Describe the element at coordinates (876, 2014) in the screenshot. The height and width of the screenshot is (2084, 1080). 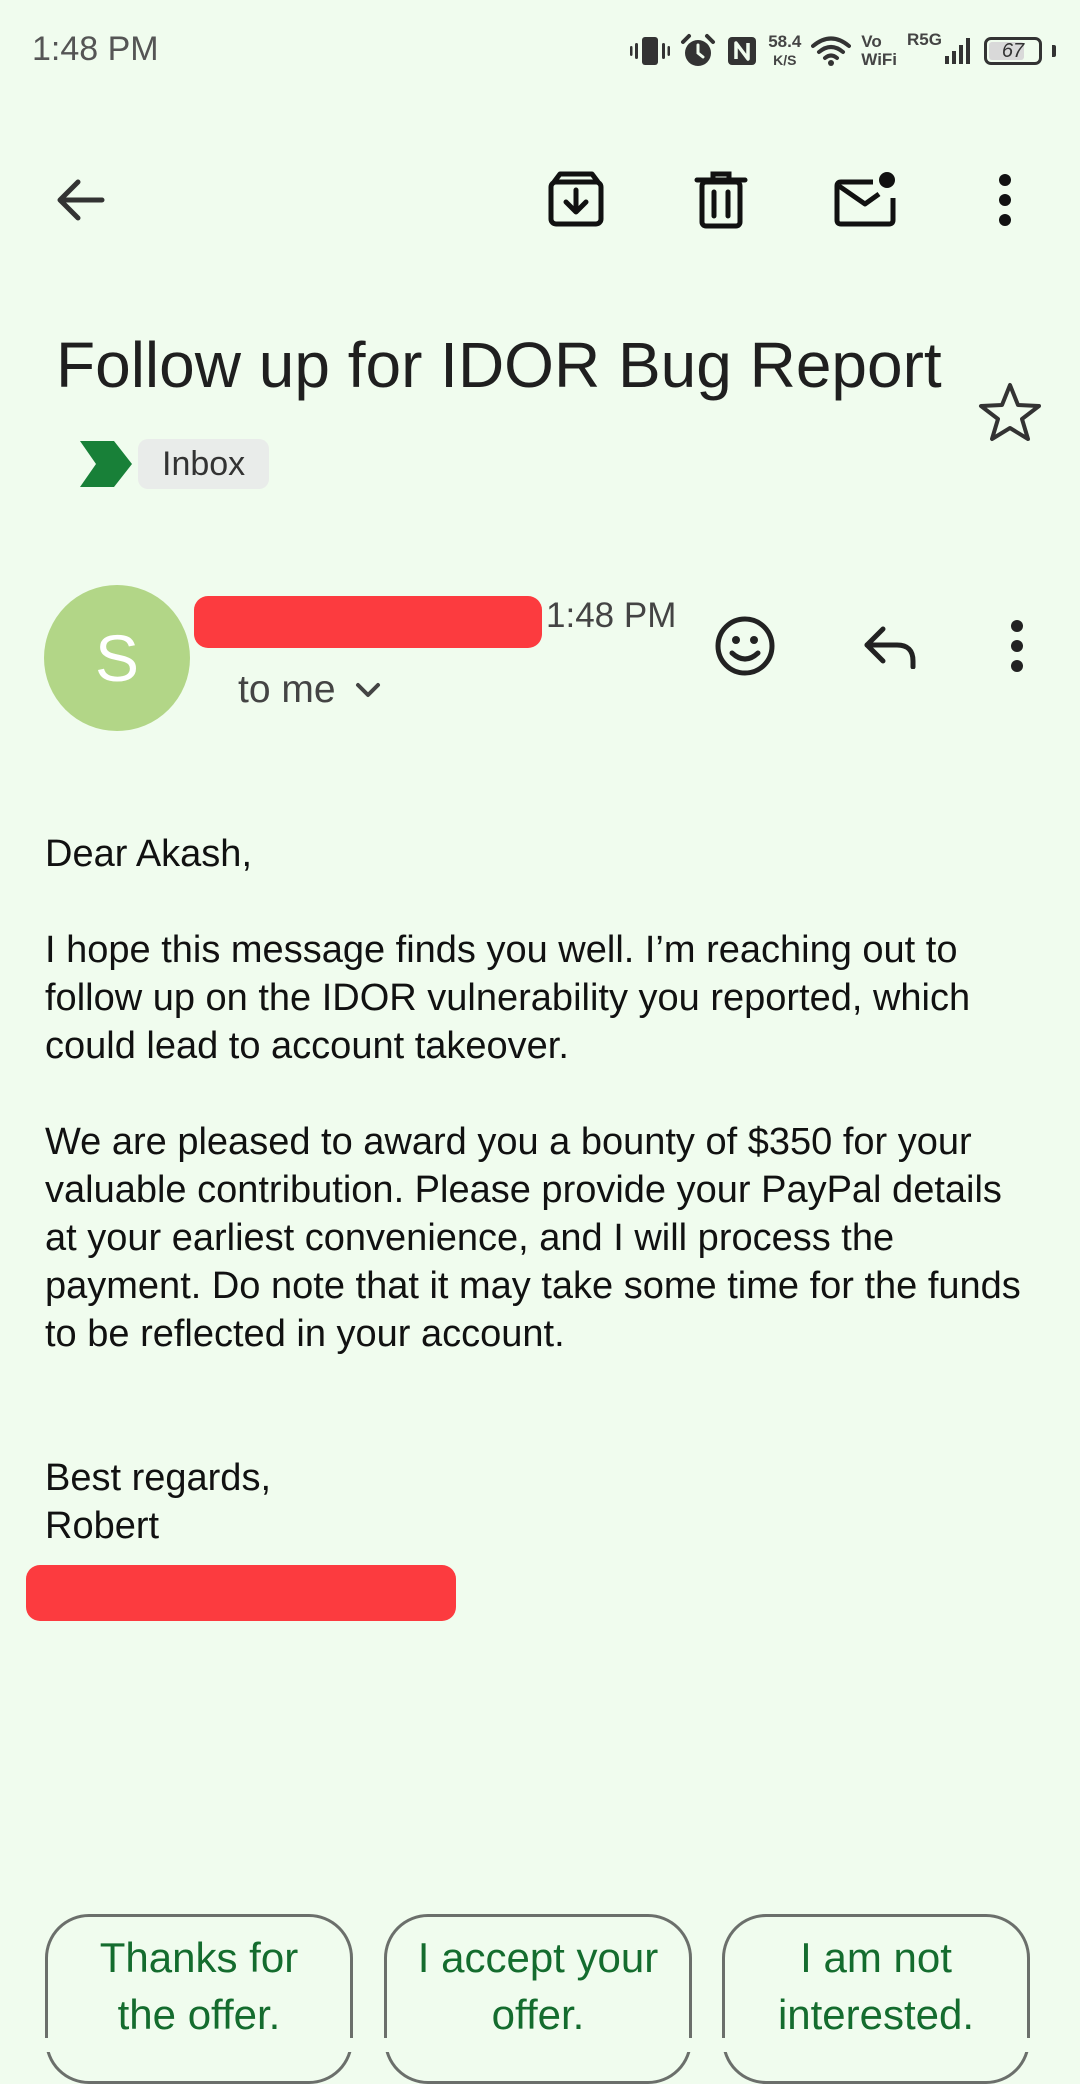
I see `smart-reply-line: interested.` at that location.